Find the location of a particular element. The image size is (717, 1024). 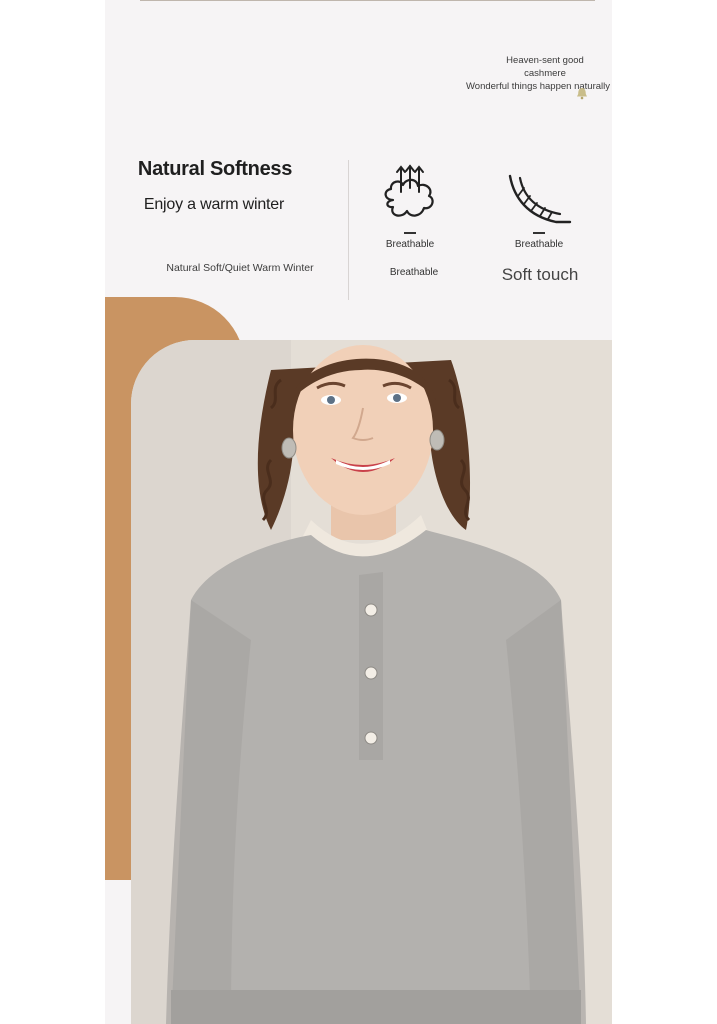

top-divider-line is located at coordinates (367, 0).